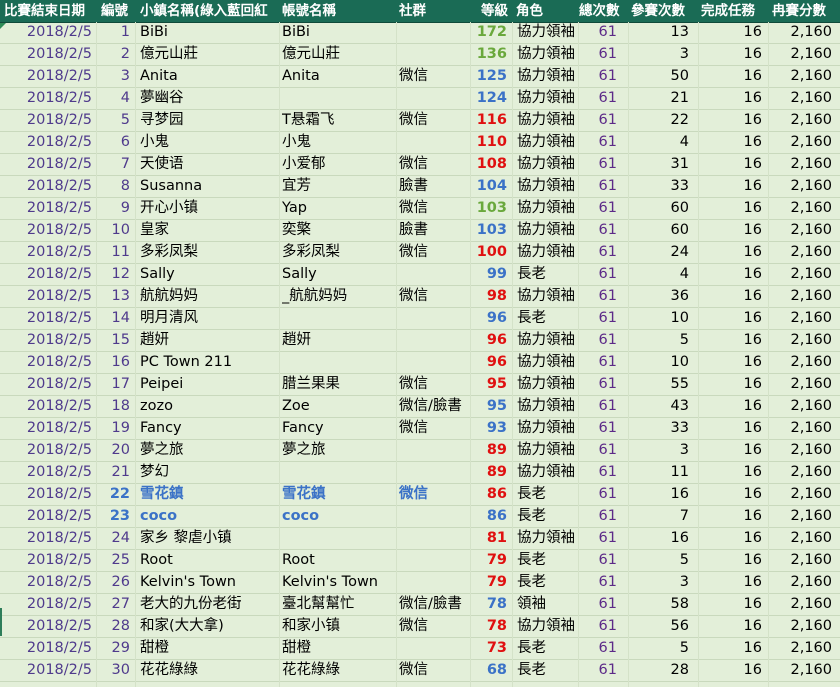 The width and height of the screenshot is (840, 687). I want to click on cell-no: 9, so click(114, 208).